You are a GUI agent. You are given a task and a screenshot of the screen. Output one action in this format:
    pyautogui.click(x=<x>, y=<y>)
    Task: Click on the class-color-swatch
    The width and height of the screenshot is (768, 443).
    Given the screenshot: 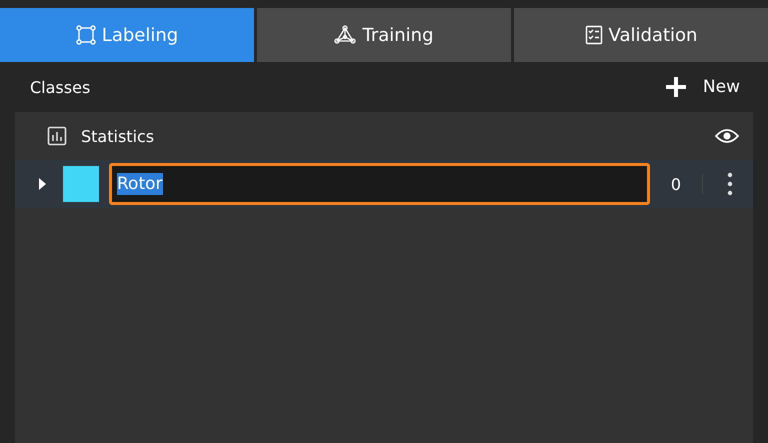 What is the action you would take?
    pyautogui.click(x=81, y=184)
    